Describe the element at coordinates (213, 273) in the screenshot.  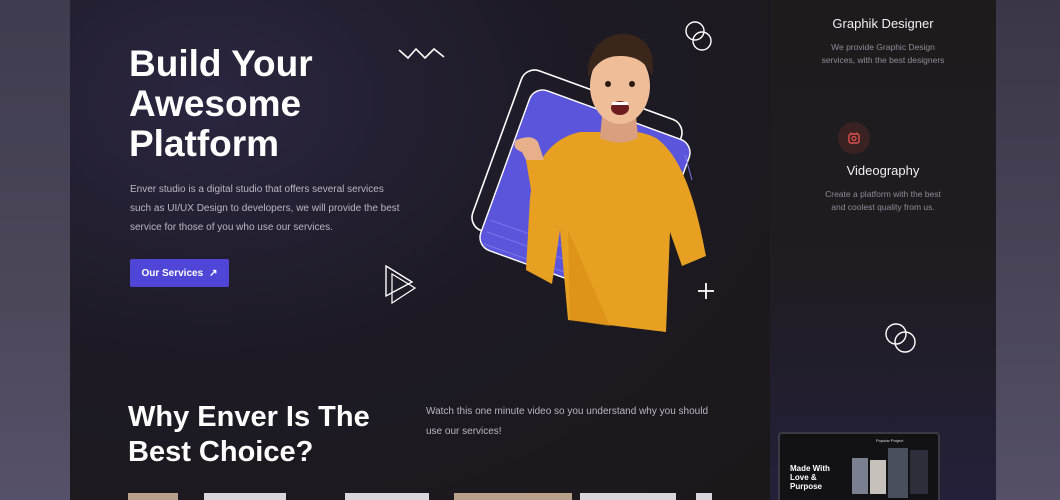
I see `arrow-up-right-icon: ↗` at that location.